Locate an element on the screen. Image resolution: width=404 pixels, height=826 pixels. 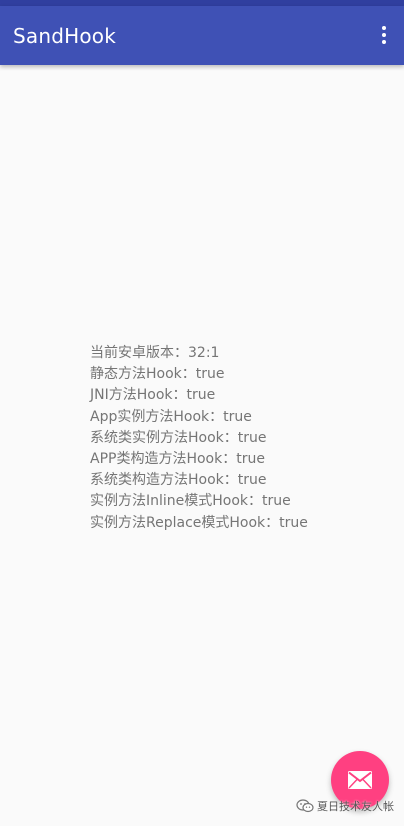
result-system-constructor-hook: 系统类构造方法Hook：true is located at coordinates (178, 480).